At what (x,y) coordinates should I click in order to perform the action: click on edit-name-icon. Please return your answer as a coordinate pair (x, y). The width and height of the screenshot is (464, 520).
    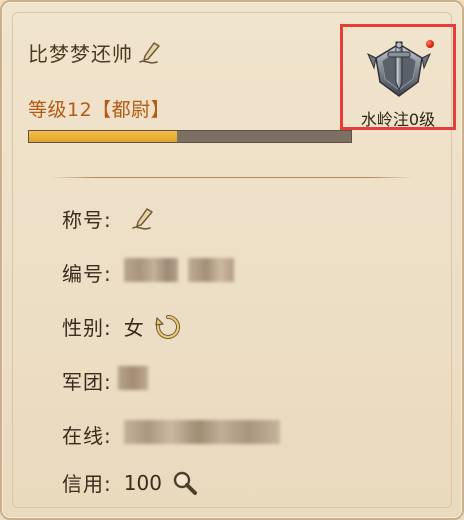
    Looking at the image, I should click on (150, 53).